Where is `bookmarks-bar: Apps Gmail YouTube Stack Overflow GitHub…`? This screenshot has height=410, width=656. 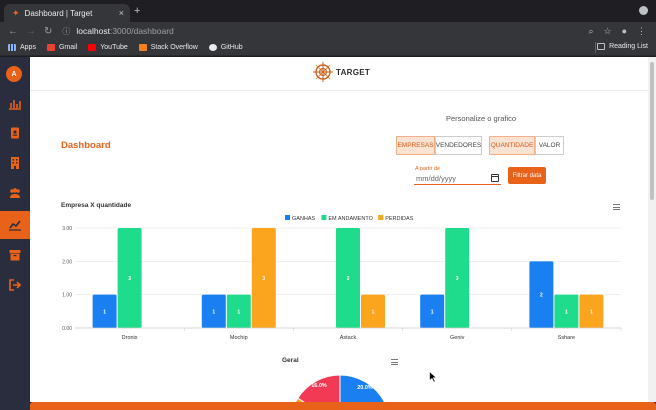
bookmarks-bar: Apps Gmail YouTube Stack Overflow GitHub… is located at coordinates (328, 48).